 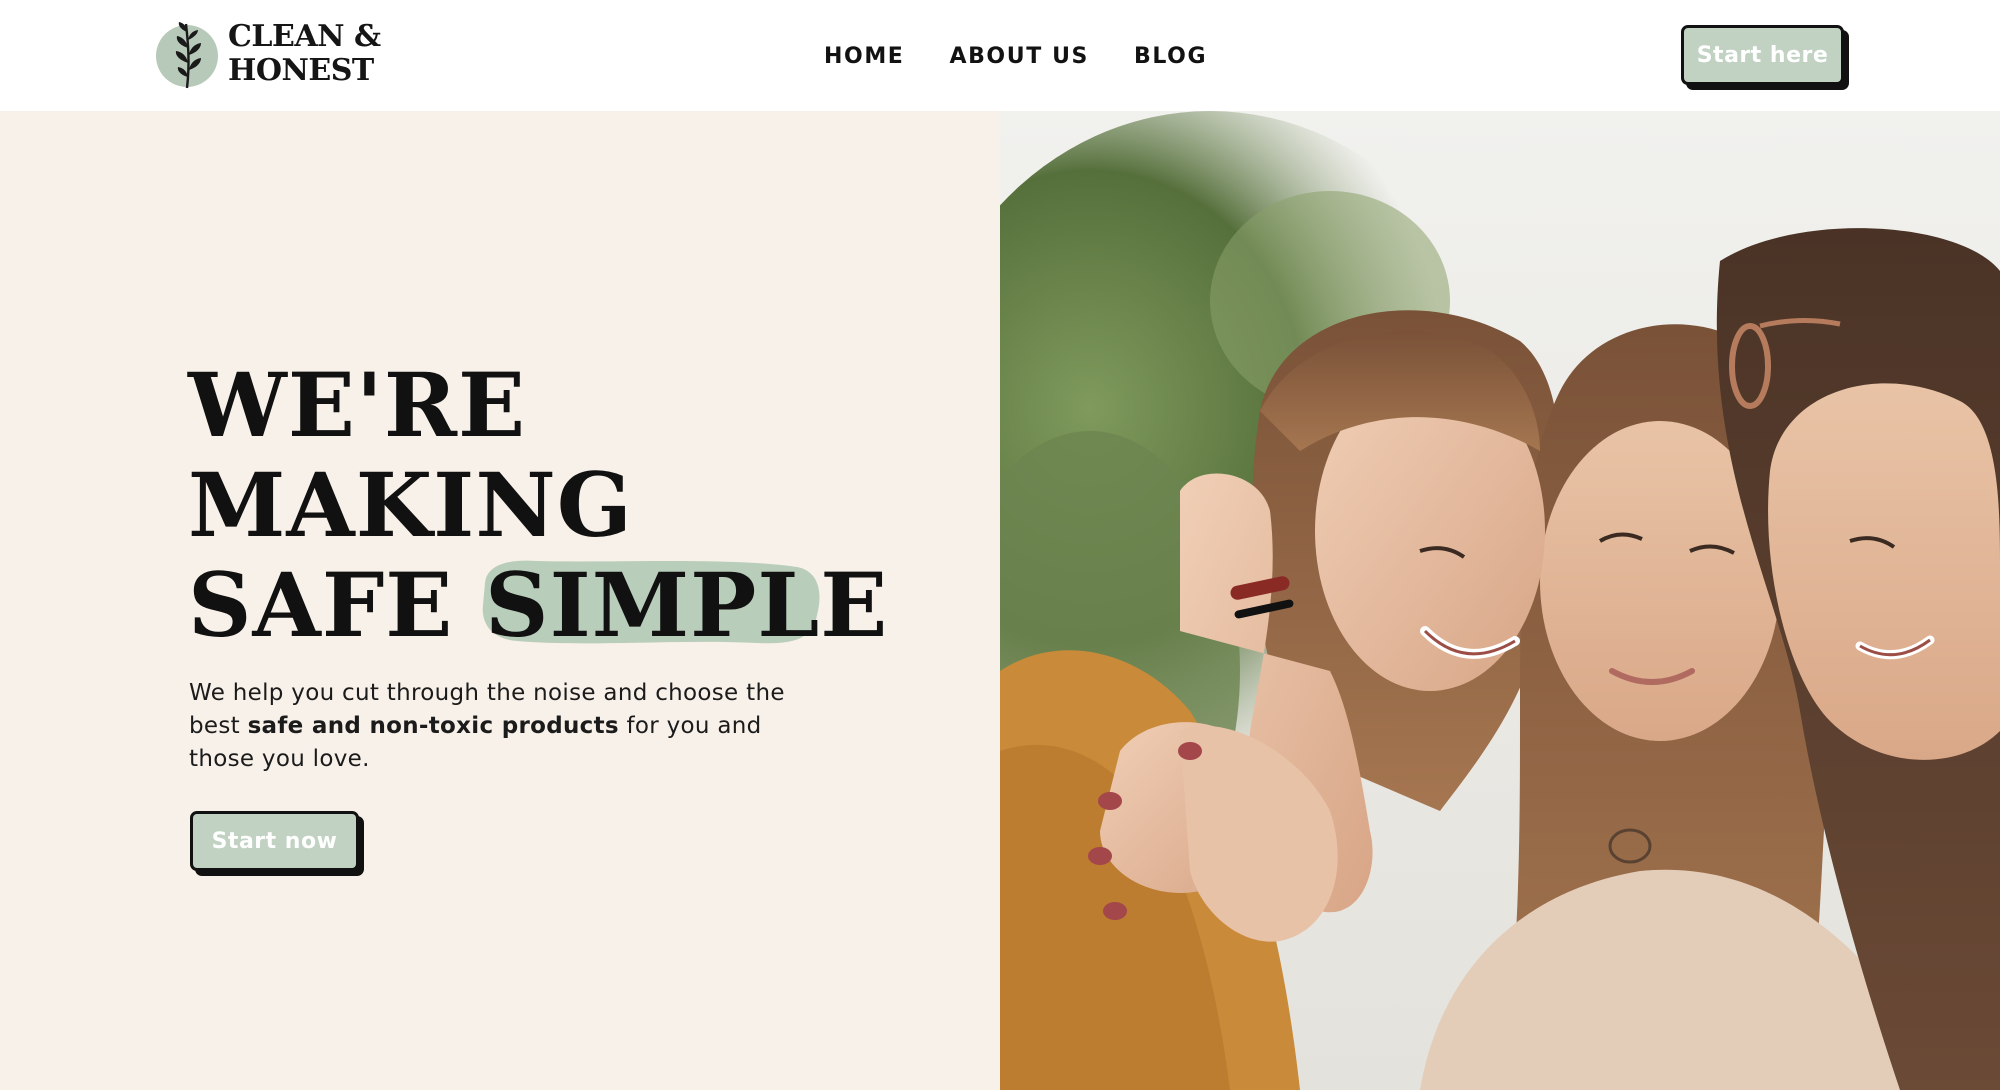 I want to click on headline-highlight: SIMPLE, so click(x=685, y=605).